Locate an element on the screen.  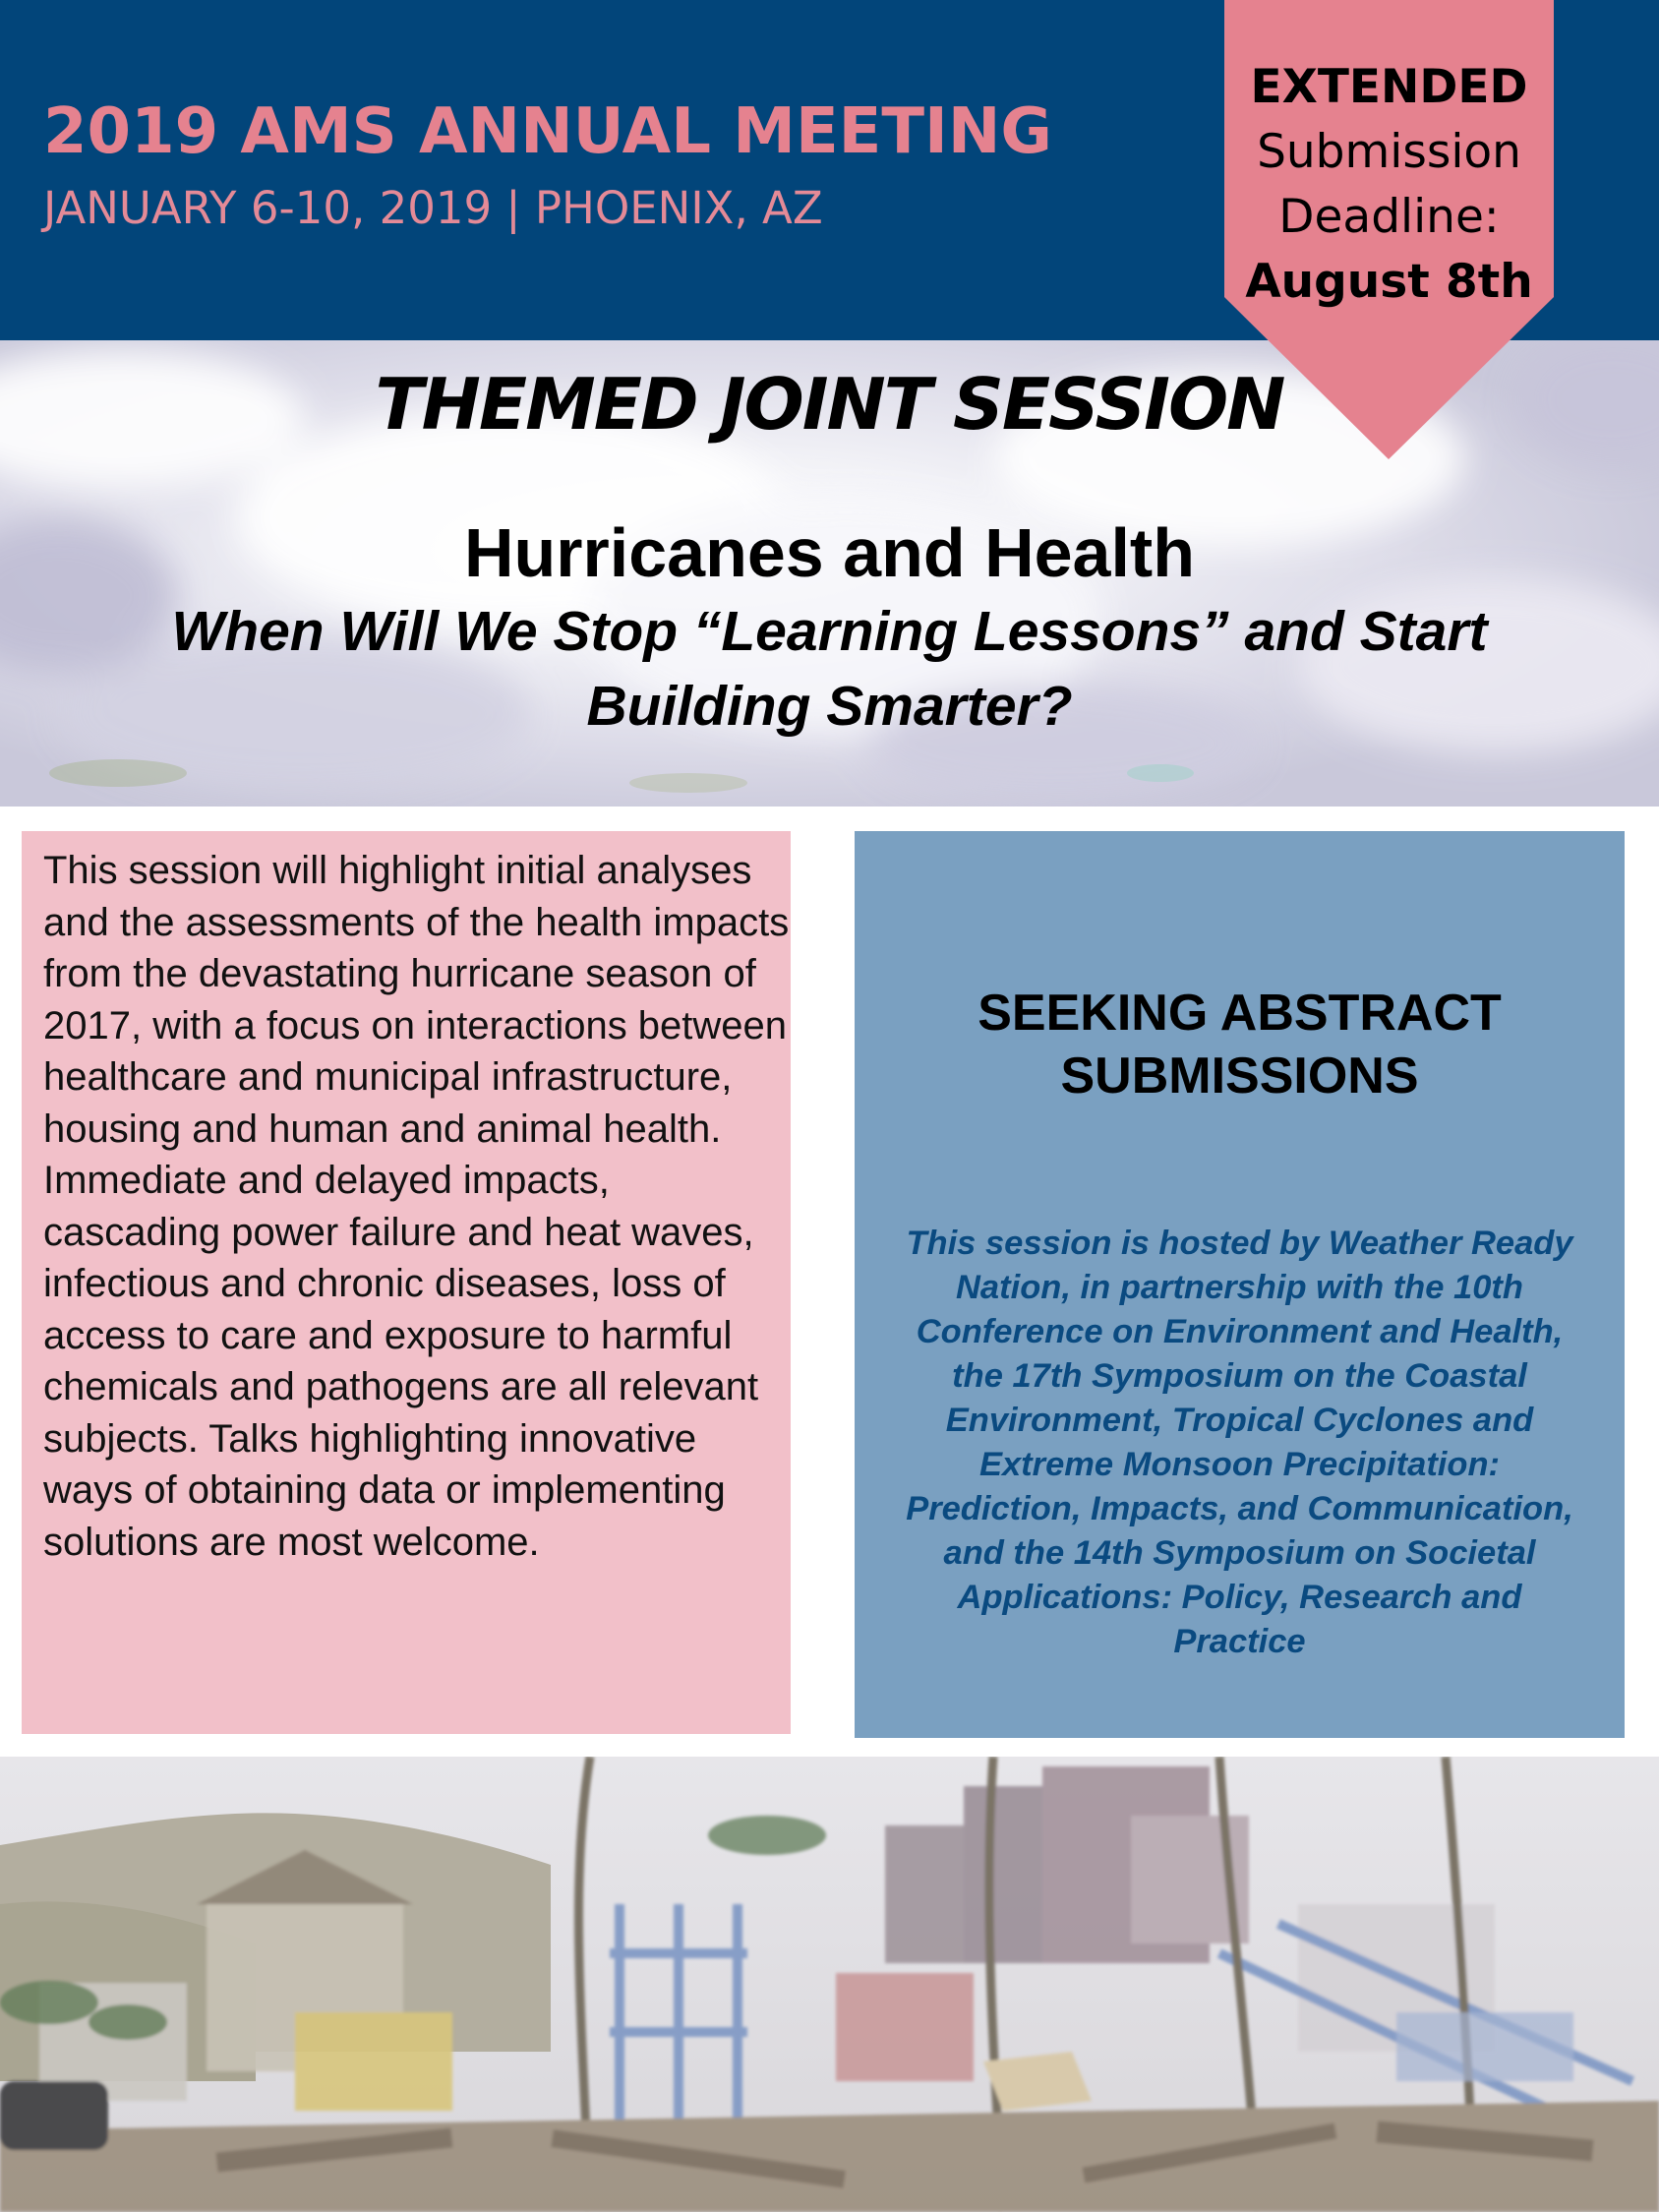
deadline-extended: EXTENDED is located at coordinates (1389, 87).